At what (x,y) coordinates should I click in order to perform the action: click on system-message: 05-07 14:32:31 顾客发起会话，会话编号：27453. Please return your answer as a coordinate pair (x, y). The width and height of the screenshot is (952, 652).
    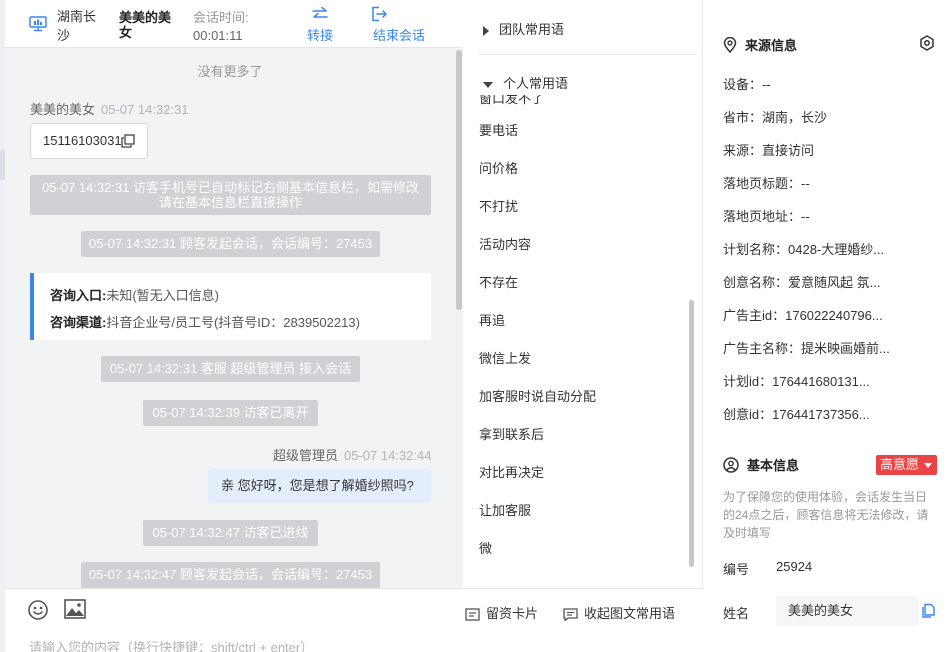
    Looking at the image, I should click on (230, 244).